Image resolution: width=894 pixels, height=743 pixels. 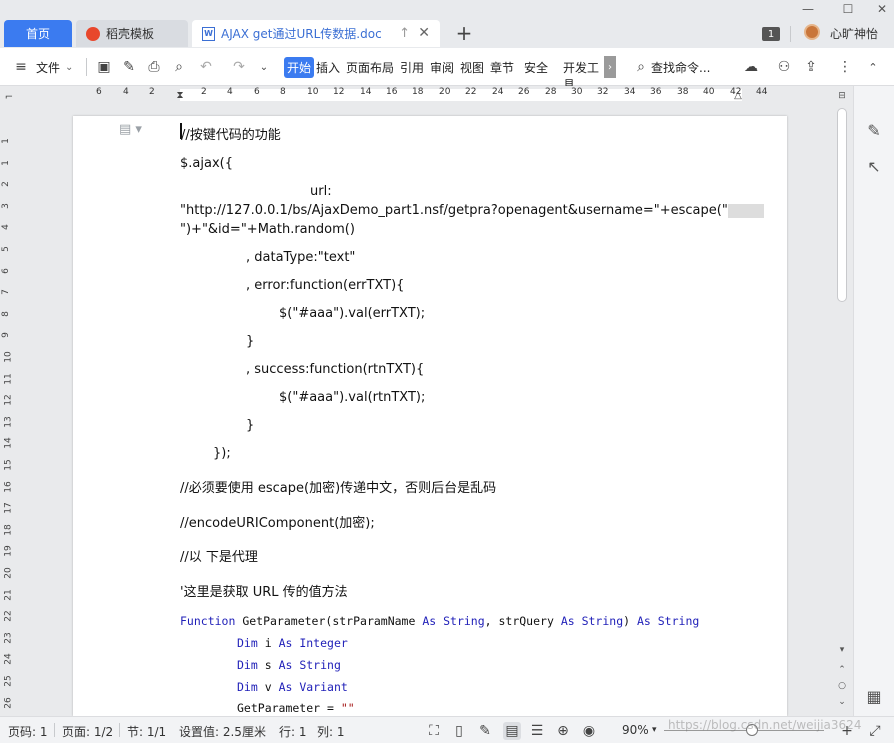 I want to click on ruler-tick-label: 32, so click(x=603, y=92).